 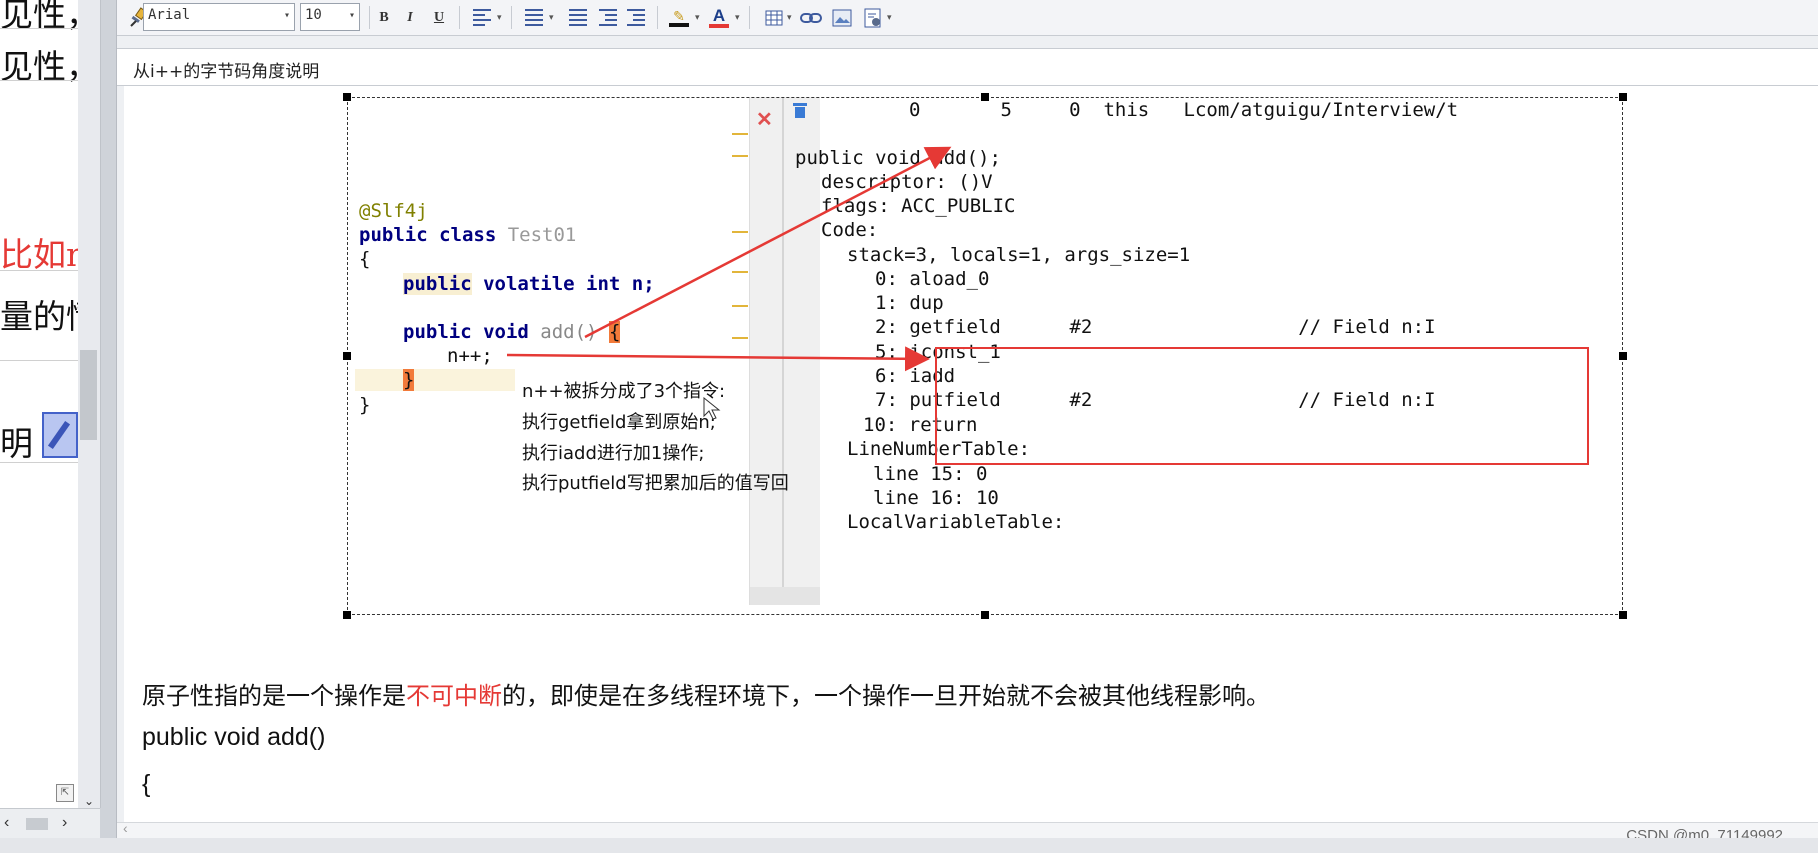 I want to click on align-left-icon, so click(x=482, y=17).